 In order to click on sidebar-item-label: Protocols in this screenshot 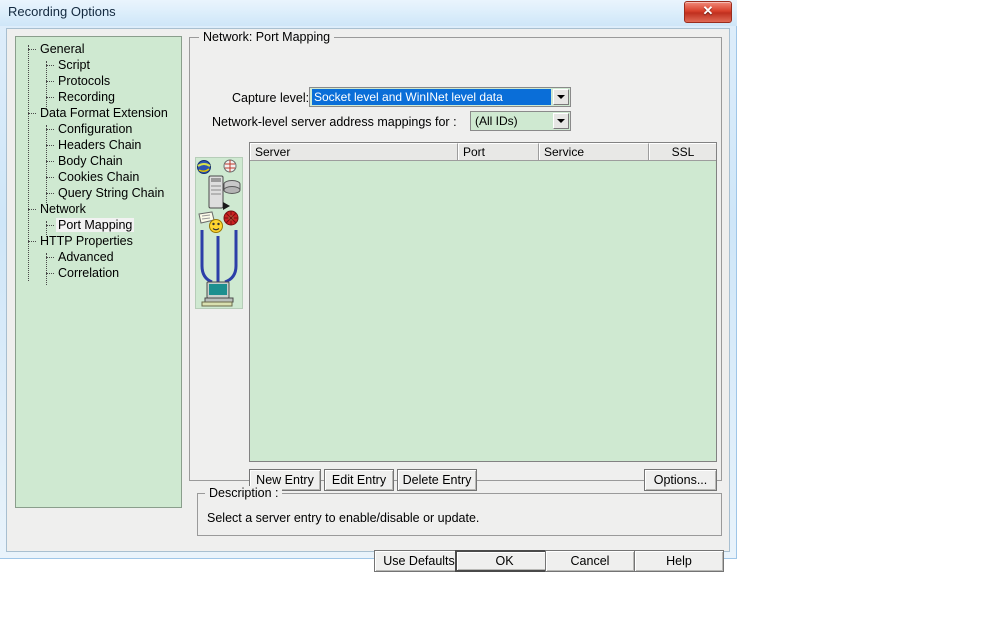, I will do `click(84, 81)`.